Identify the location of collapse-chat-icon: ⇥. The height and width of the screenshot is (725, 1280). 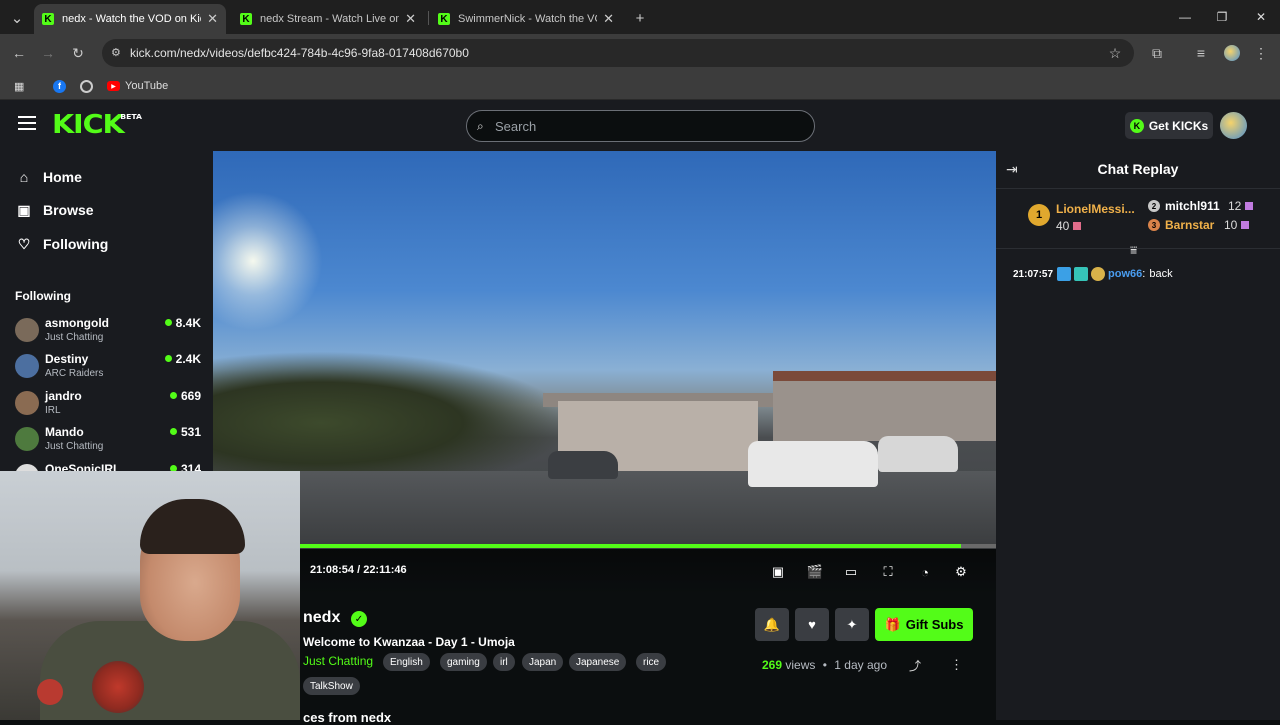
(1012, 169).